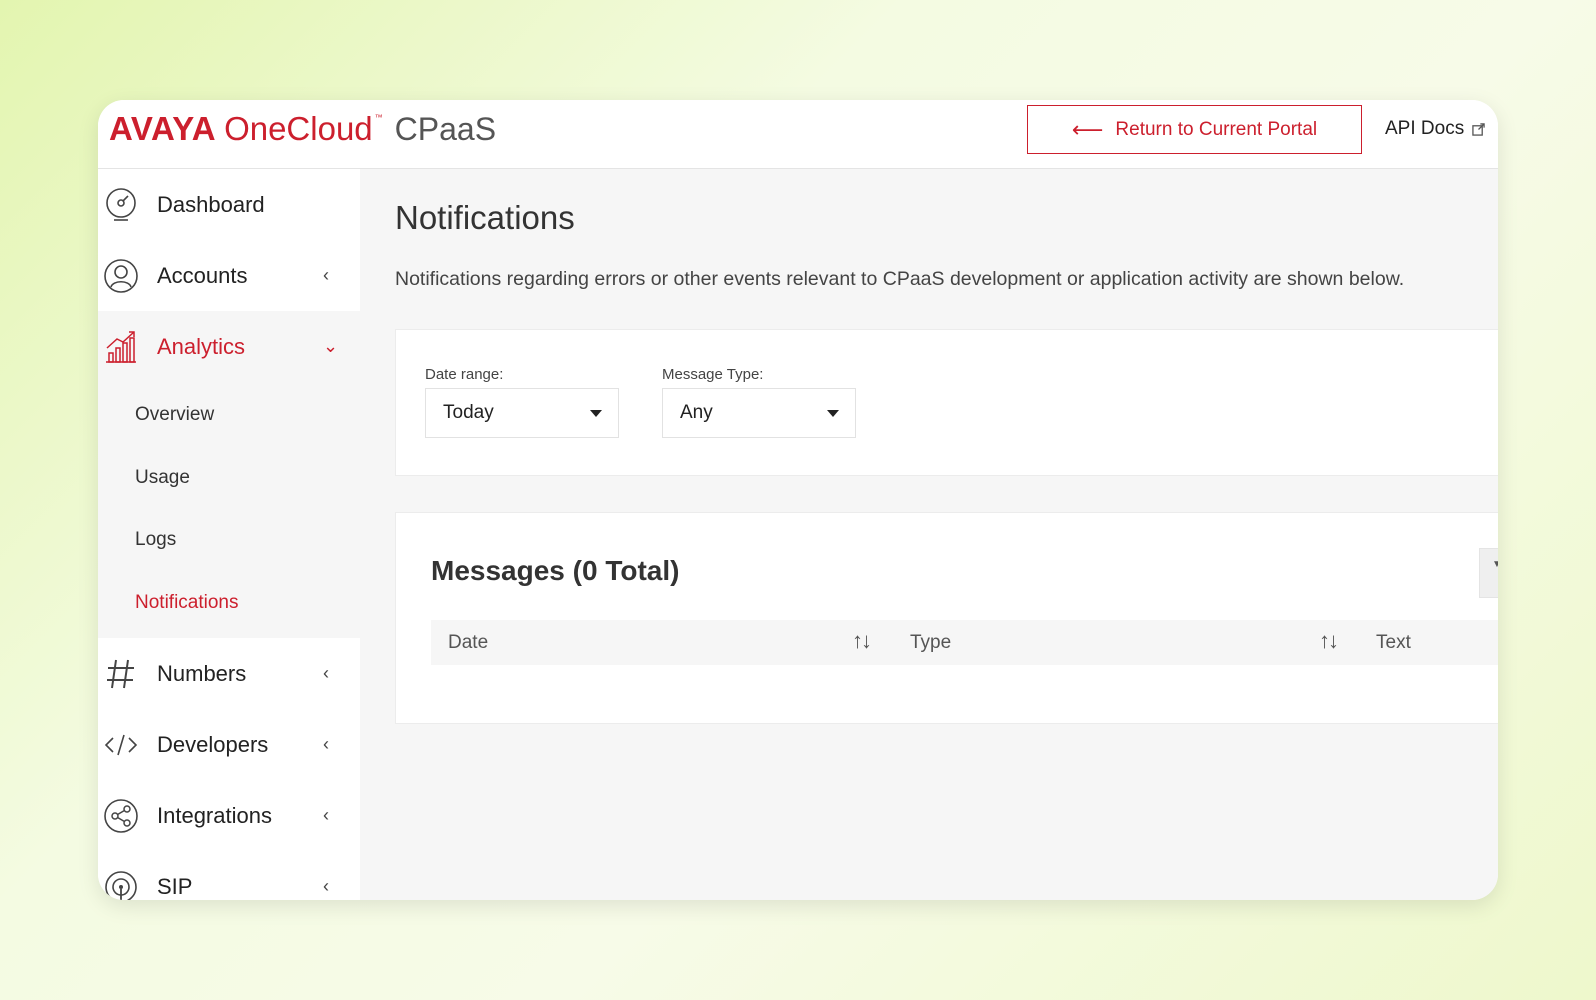 This screenshot has height=1000, width=1596. I want to click on external-link-icon, so click(1478, 129).